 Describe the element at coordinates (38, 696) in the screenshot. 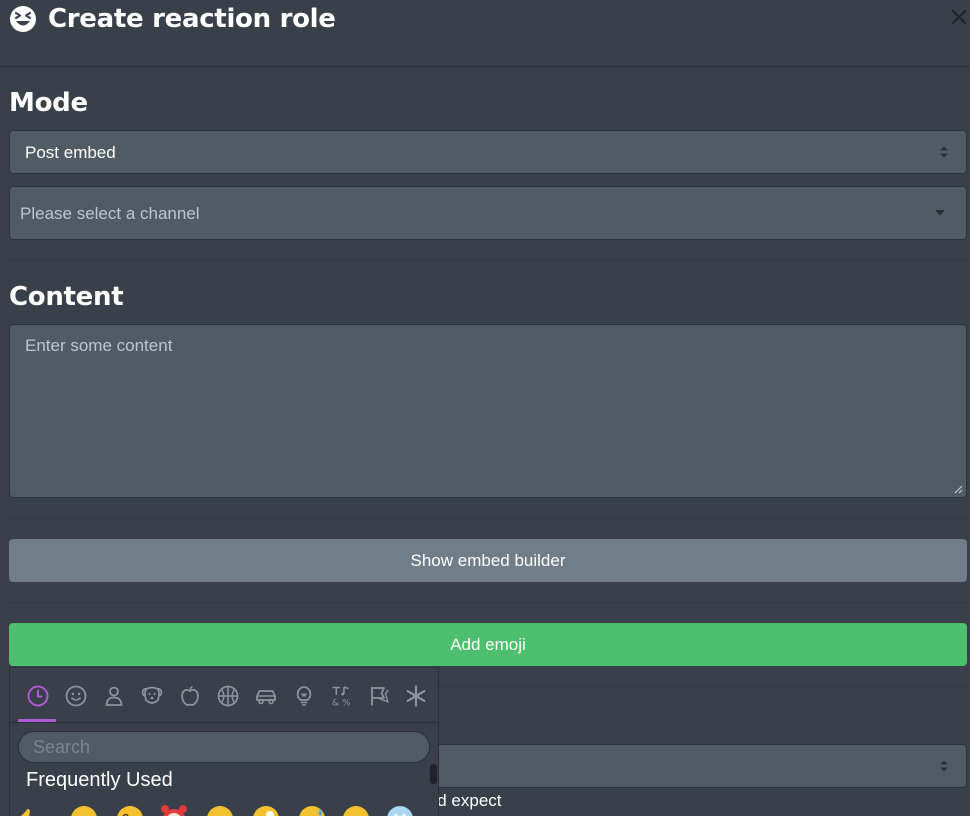

I see `frequently-used-icon` at that location.